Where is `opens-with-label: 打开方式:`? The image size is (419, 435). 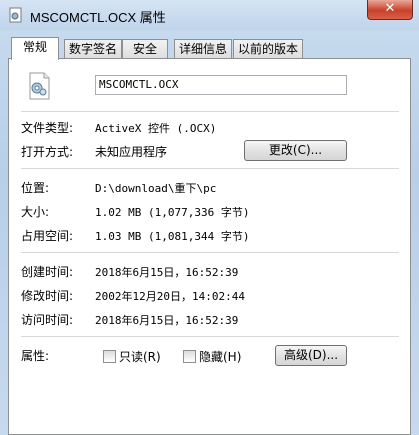 opens-with-label: 打开方式: is located at coordinates (47, 152).